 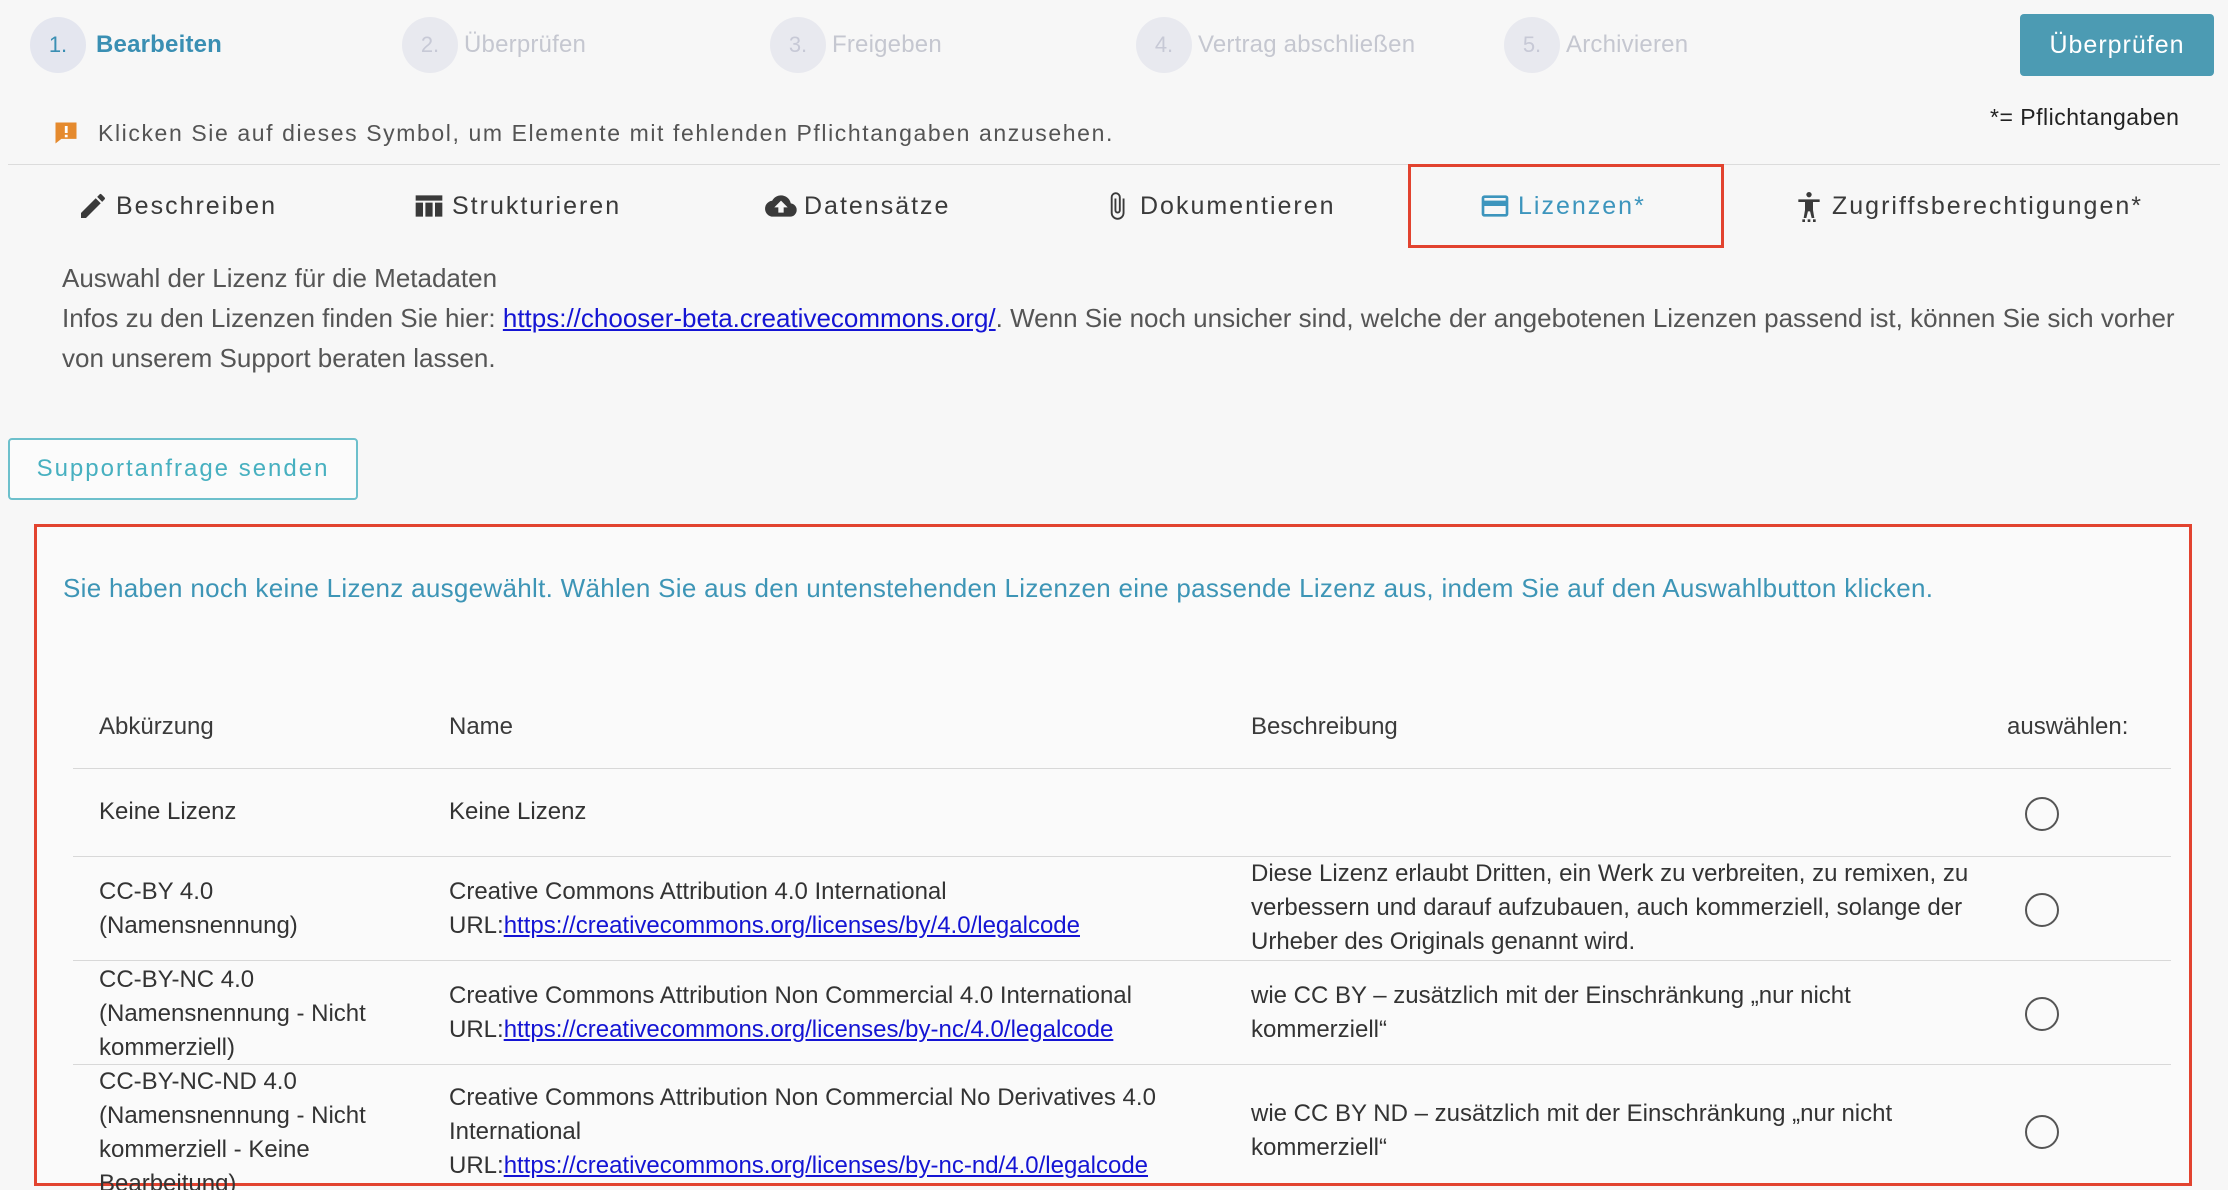 I want to click on step-vertrag-abschliessen: 4. Vertrag abschließen, so click(x=1275, y=45).